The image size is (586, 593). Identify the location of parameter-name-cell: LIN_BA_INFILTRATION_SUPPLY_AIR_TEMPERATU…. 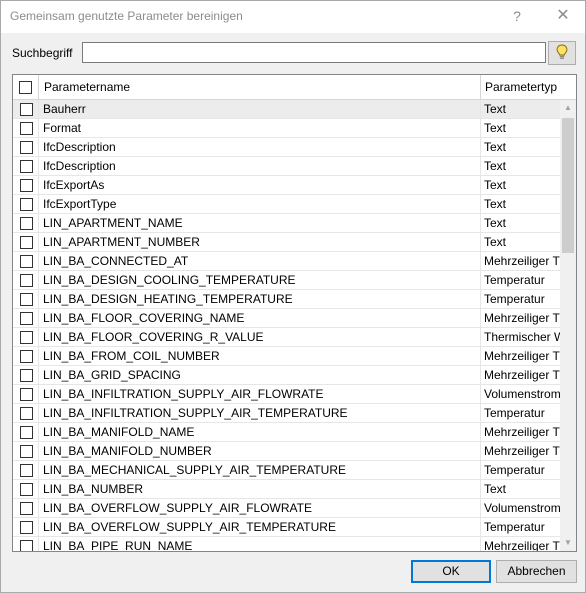
(260, 413).